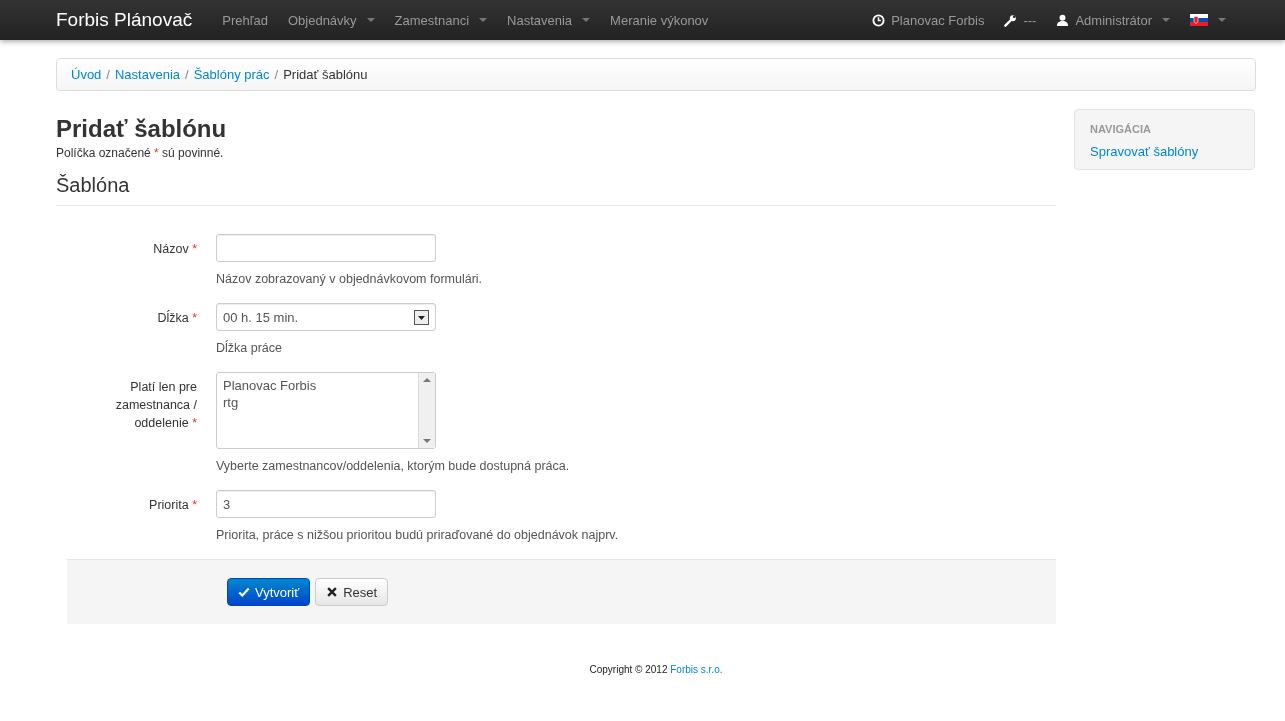 The height and width of the screenshot is (721, 1285). Describe the element at coordinates (417, 535) in the screenshot. I see `help-text: Priorita, práce s nižšou prioritou budú priraďované do objednávok najprv.` at that location.